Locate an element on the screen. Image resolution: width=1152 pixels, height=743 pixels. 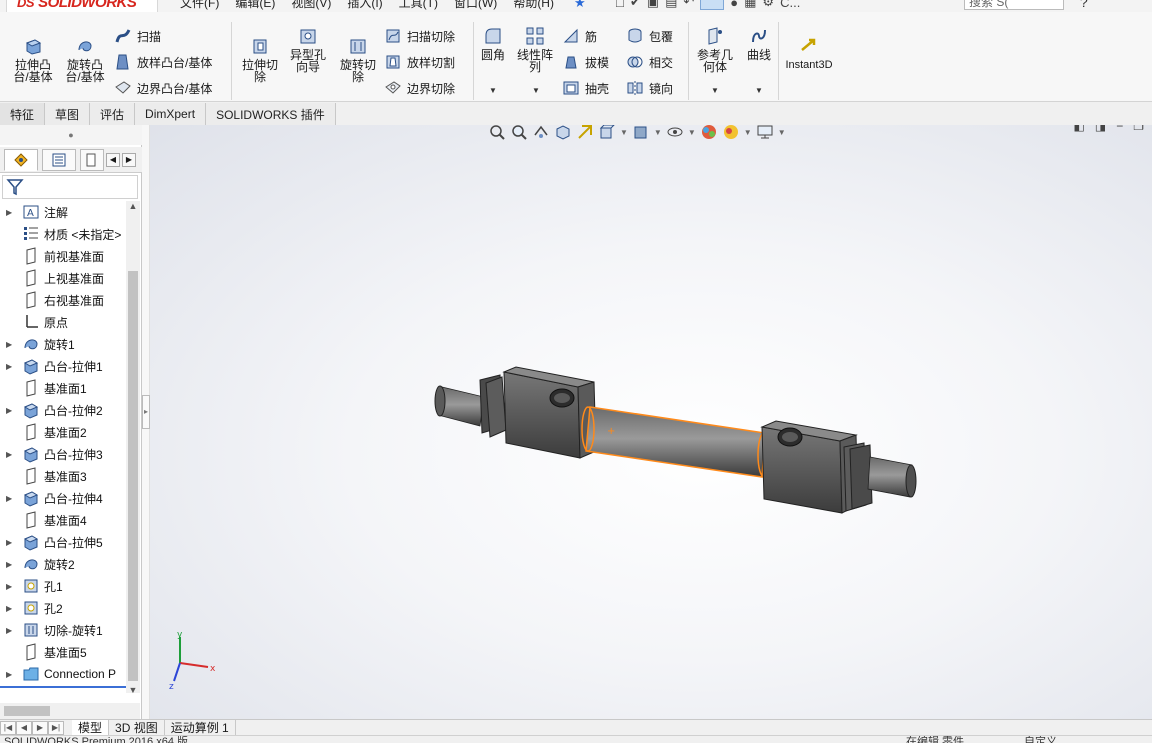
tab-dimxpert: DimXpert is located at coordinates (171, 114).